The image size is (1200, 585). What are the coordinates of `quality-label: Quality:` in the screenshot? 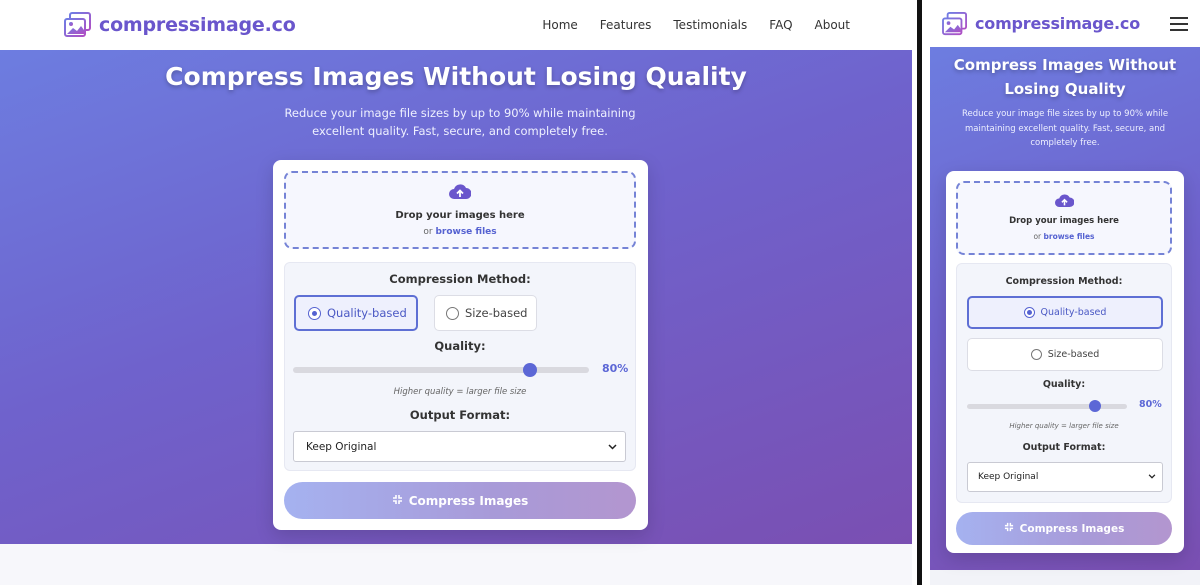 It's located at (460, 346).